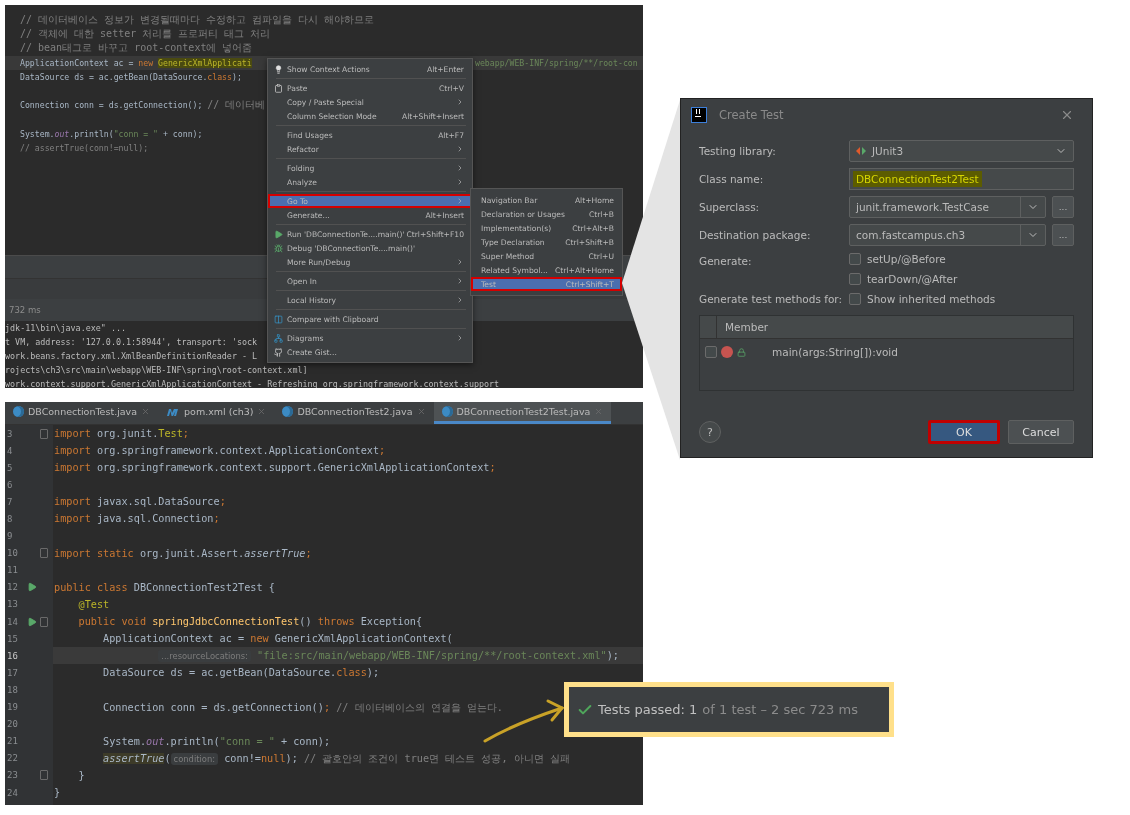 The width and height of the screenshot is (1130, 815). I want to click on library-dropdown: JUnit3, so click(961, 151).